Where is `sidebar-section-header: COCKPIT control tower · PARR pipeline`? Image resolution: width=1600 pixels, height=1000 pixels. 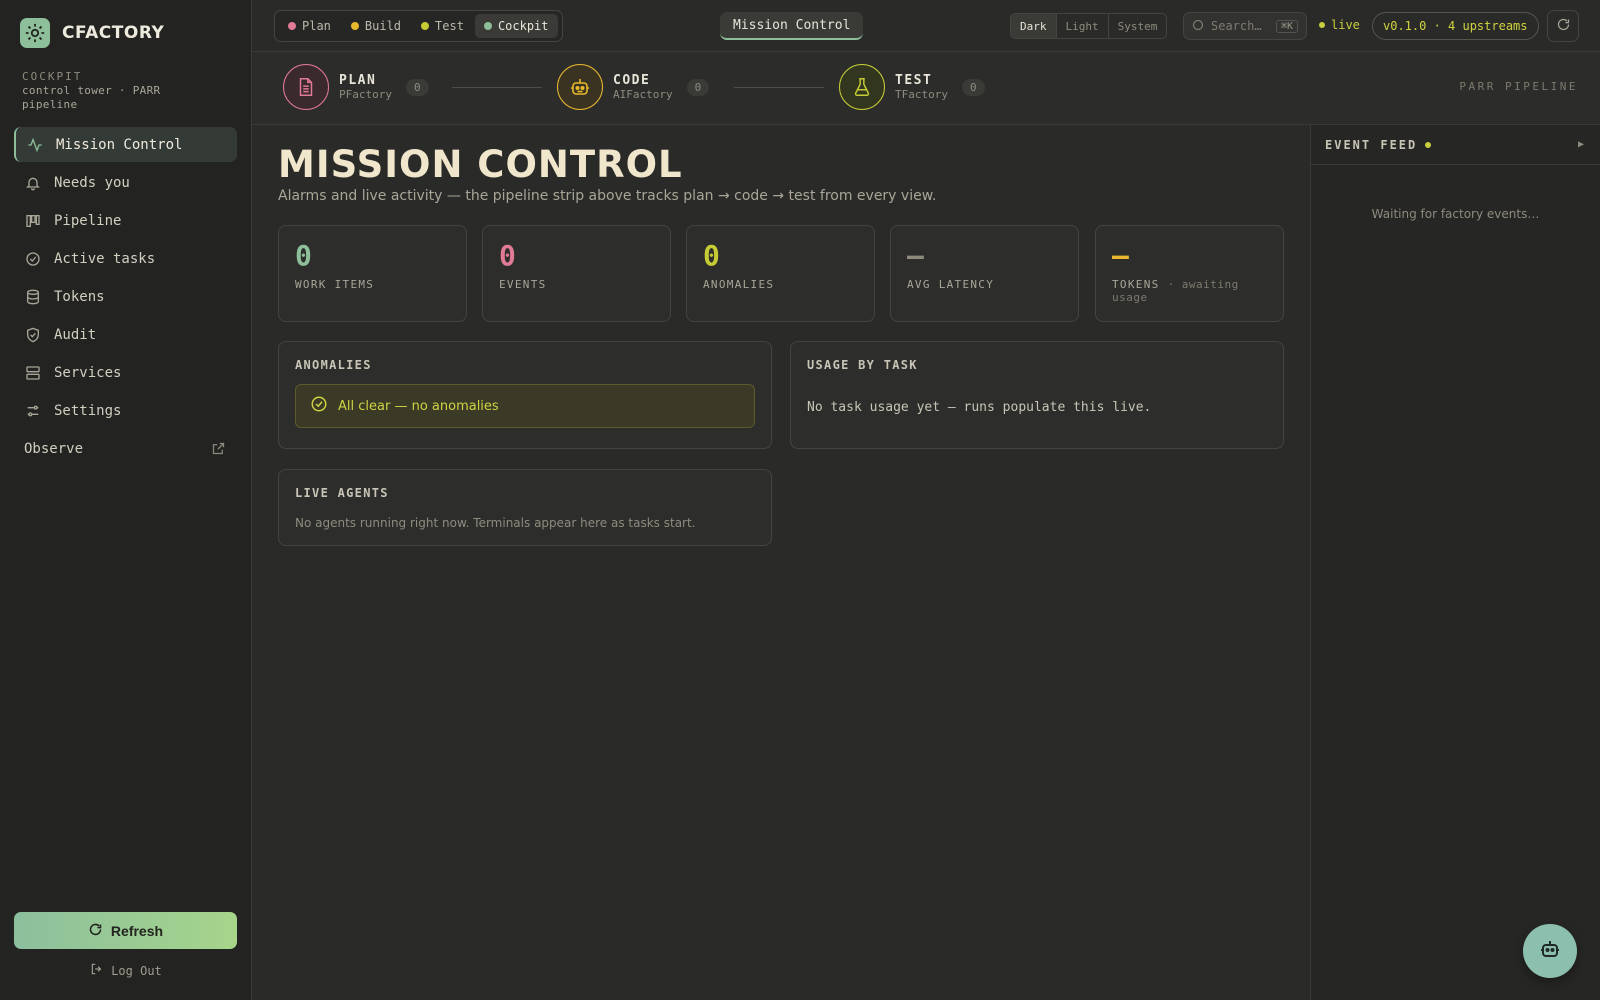 sidebar-section-header: COCKPIT control tower · PARR pipeline is located at coordinates (122, 91).